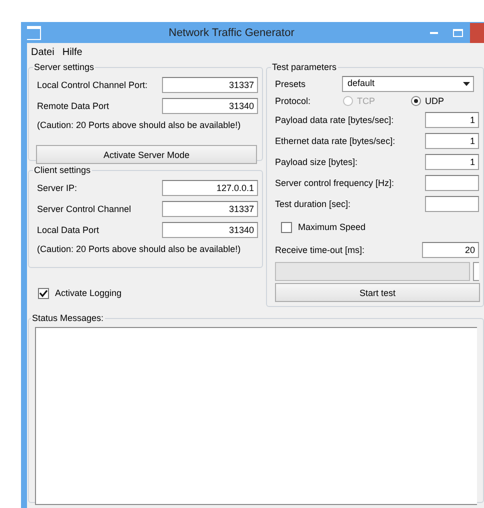 This screenshot has height=508, width=484. Describe the element at coordinates (92, 85) in the screenshot. I see `field-label: Local Control Channel Port:` at that location.